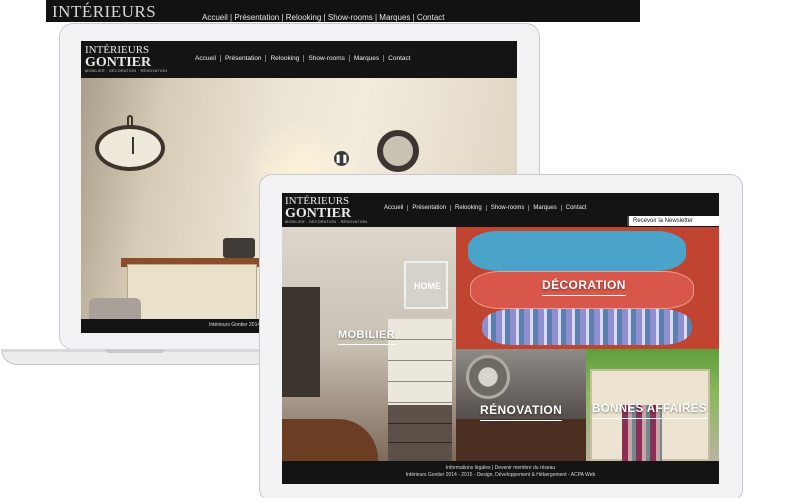  What do you see at coordinates (673, 221) in the screenshot?
I see `newsletter-link: Recevoir la Newsletter` at bounding box center [673, 221].